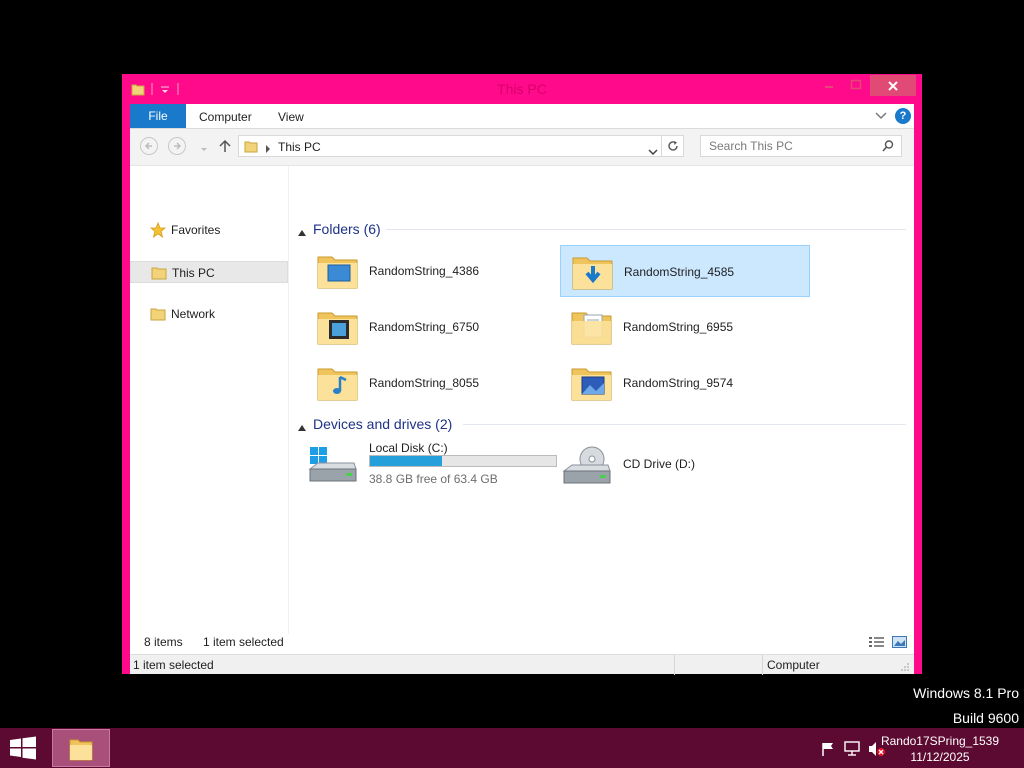  I want to click on nav-item-label: Network, so click(193, 314).